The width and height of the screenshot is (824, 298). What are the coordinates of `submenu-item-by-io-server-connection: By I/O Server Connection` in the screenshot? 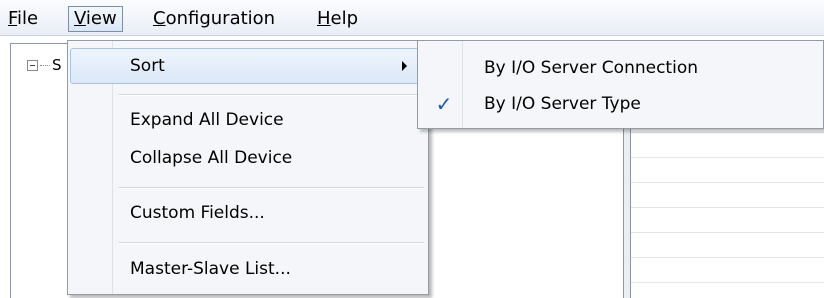 It's located at (621, 68).